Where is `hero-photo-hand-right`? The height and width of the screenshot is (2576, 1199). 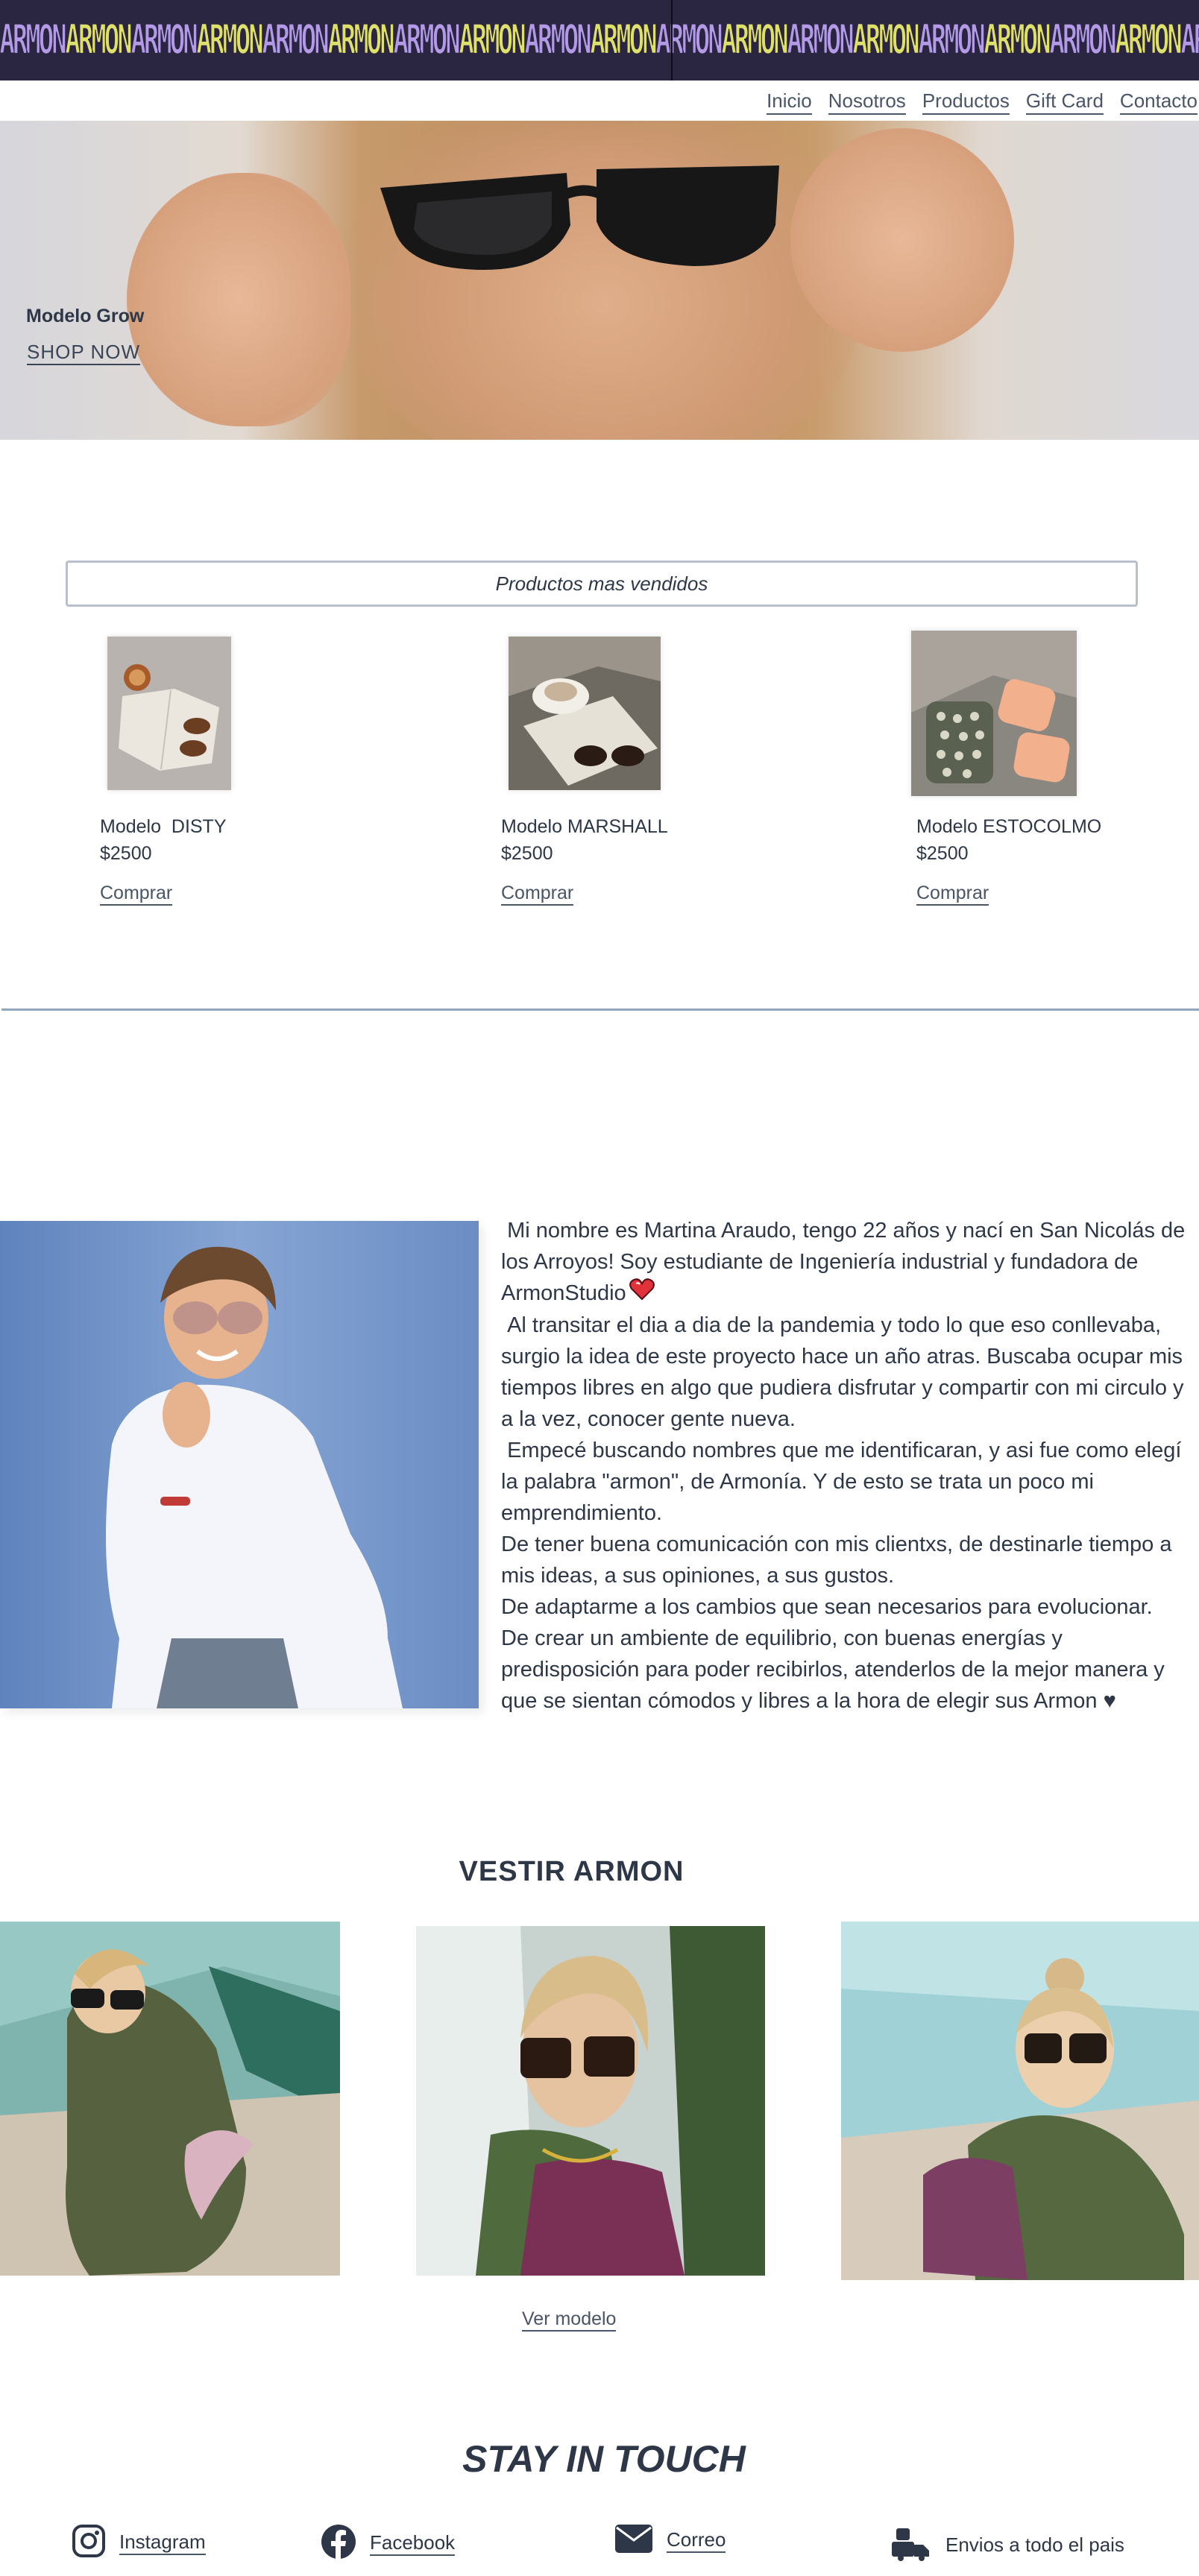
hero-photo-hand-right is located at coordinates (902, 240).